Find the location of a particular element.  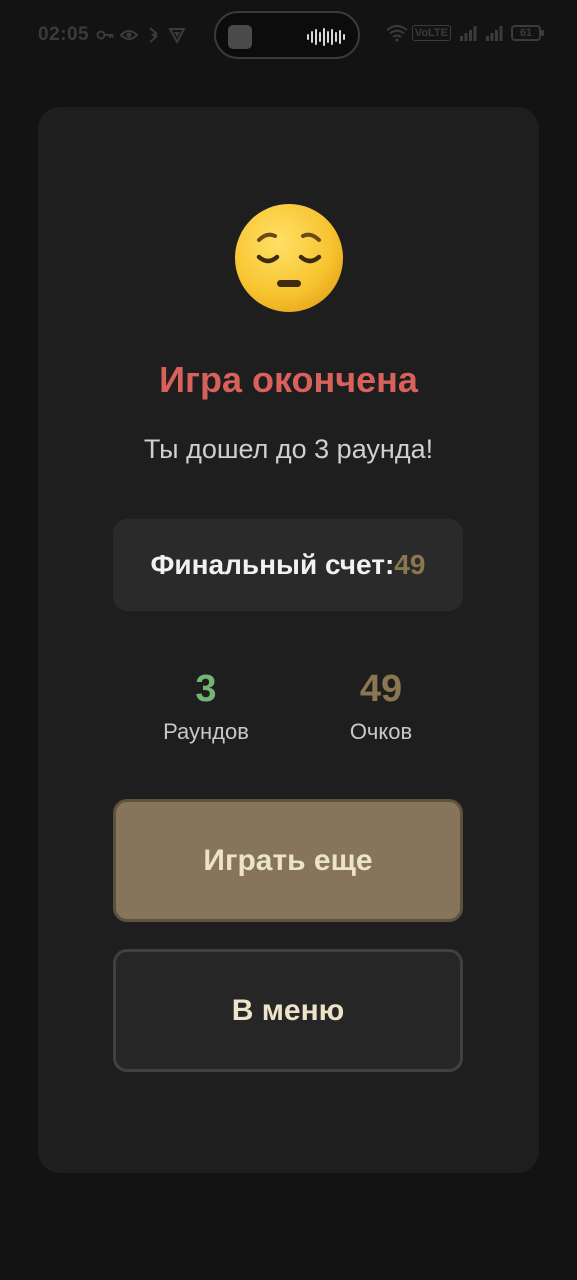

stat-rounds: 3 Раундов is located at coordinates (206, 706).